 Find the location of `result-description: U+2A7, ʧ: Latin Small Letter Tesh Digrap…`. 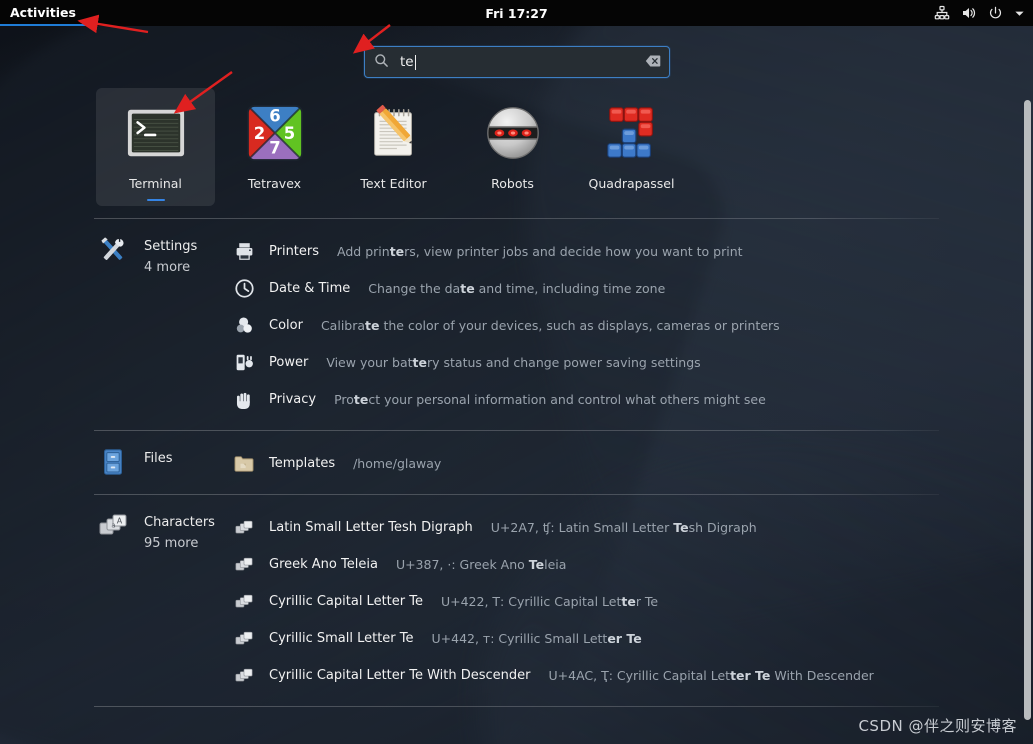

result-description: U+2A7, ʧ: Latin Small Letter Tesh Digrap… is located at coordinates (623, 527).